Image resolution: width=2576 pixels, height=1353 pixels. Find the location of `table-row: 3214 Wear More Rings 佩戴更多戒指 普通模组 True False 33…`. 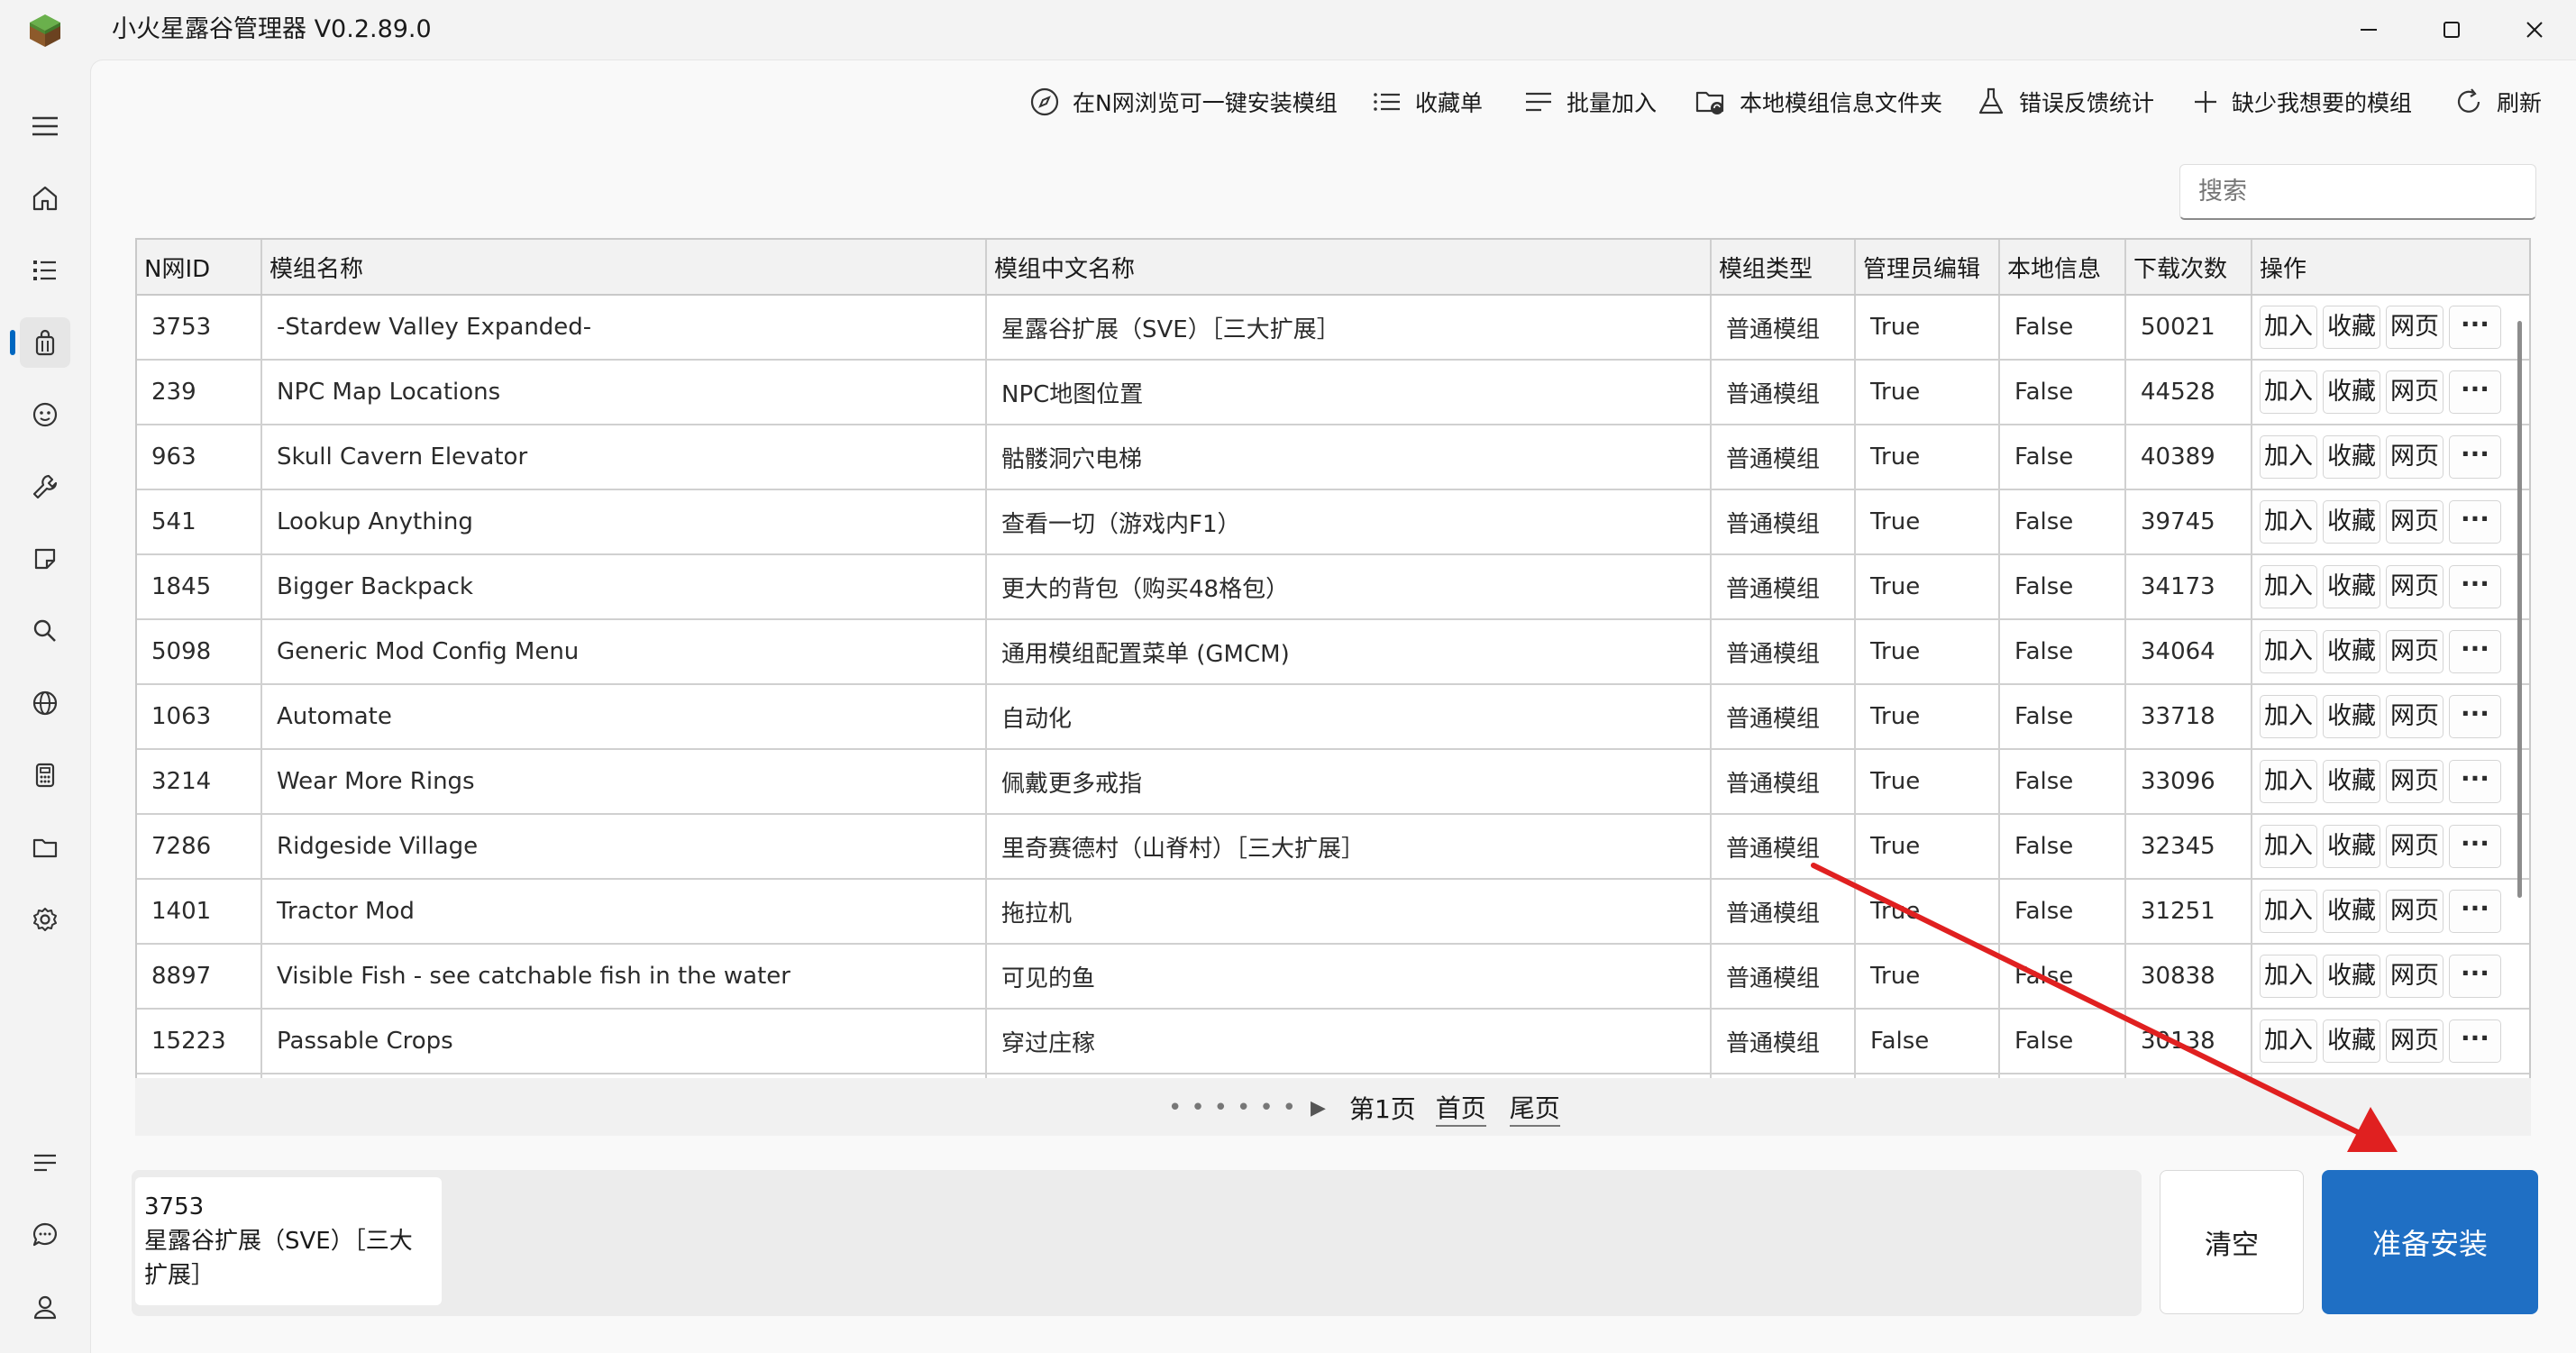

table-row: 3214 Wear More Rings 佩戴更多戒指 普通模组 True False 33… is located at coordinates (1333, 782).